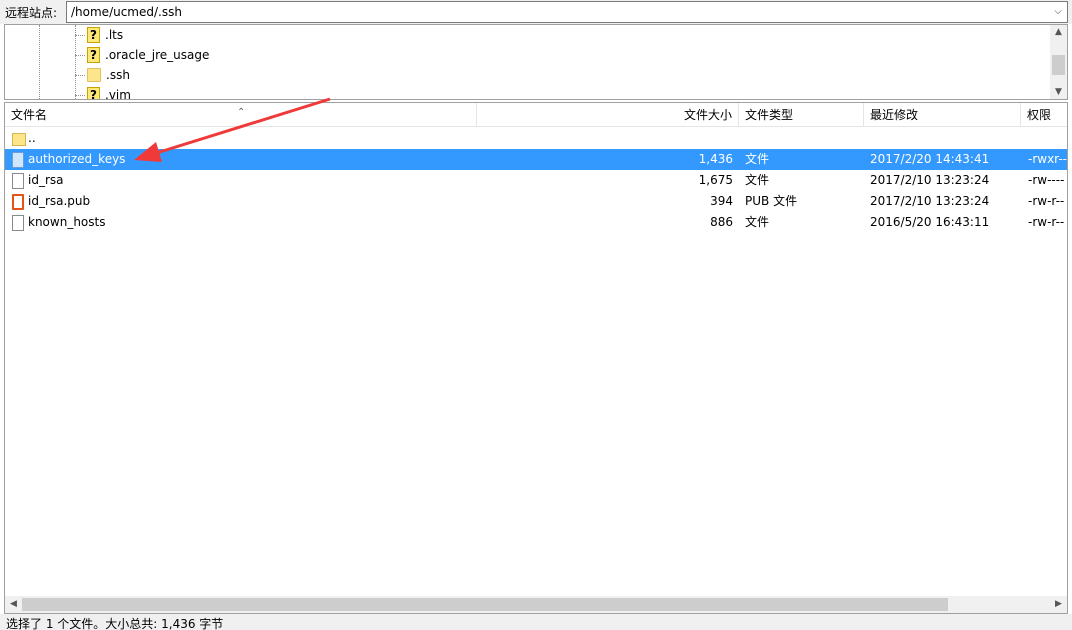  I want to click on tree-item-vim: ? .vim, so click(109, 92).